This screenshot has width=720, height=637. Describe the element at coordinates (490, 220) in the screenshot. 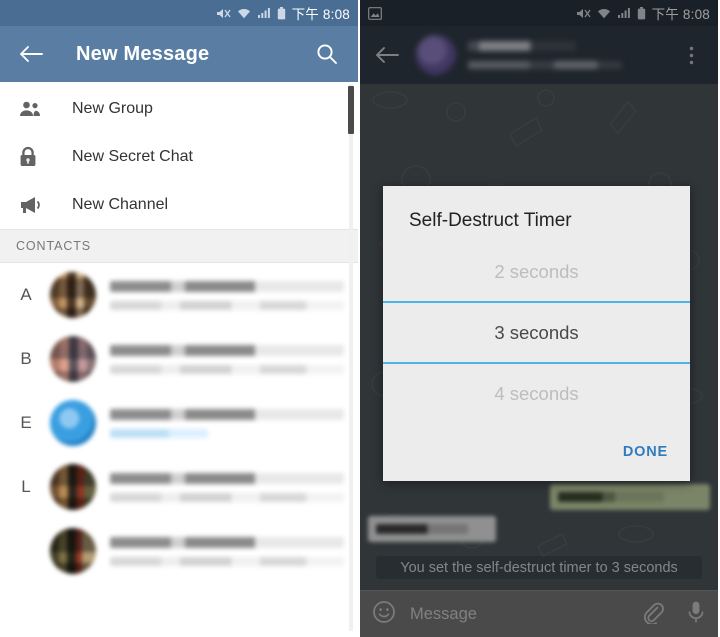

I see `dialog-title: Self-Destruct Timer` at that location.